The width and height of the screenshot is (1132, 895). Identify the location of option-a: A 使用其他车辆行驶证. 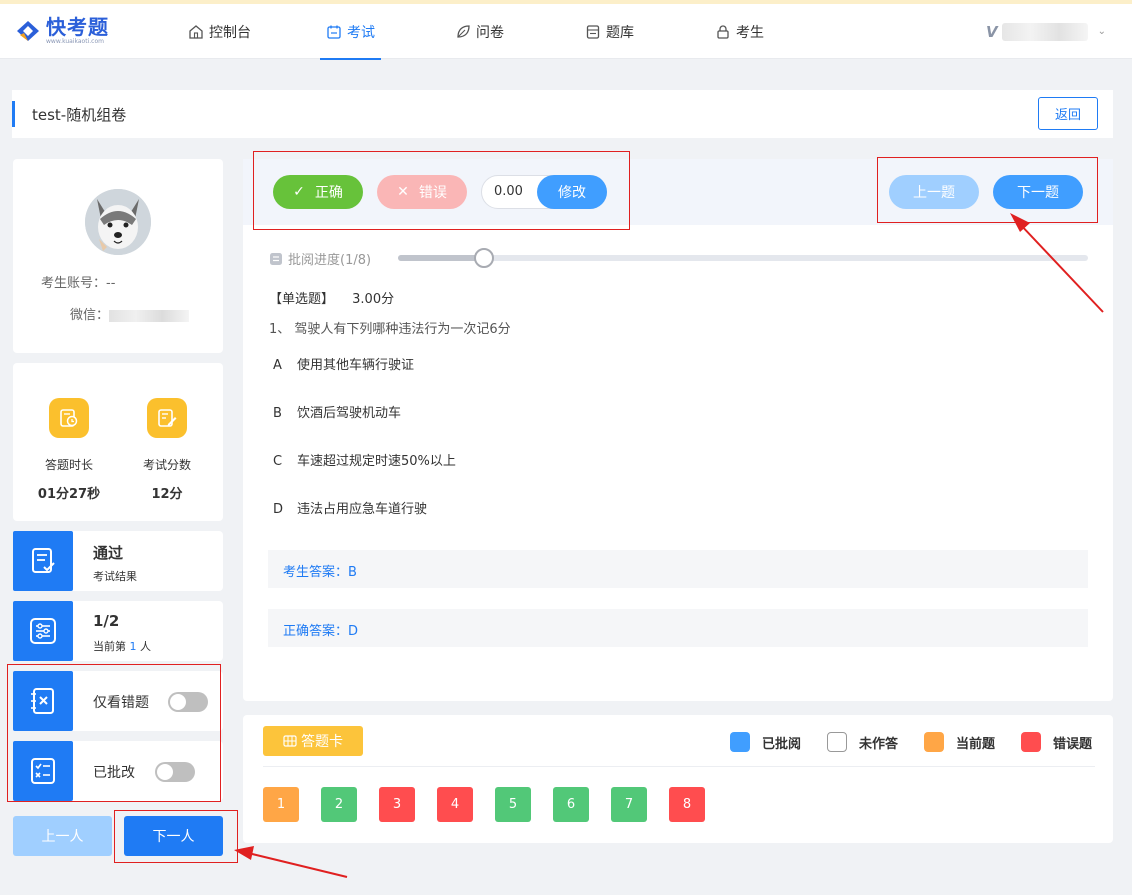
(343, 363).